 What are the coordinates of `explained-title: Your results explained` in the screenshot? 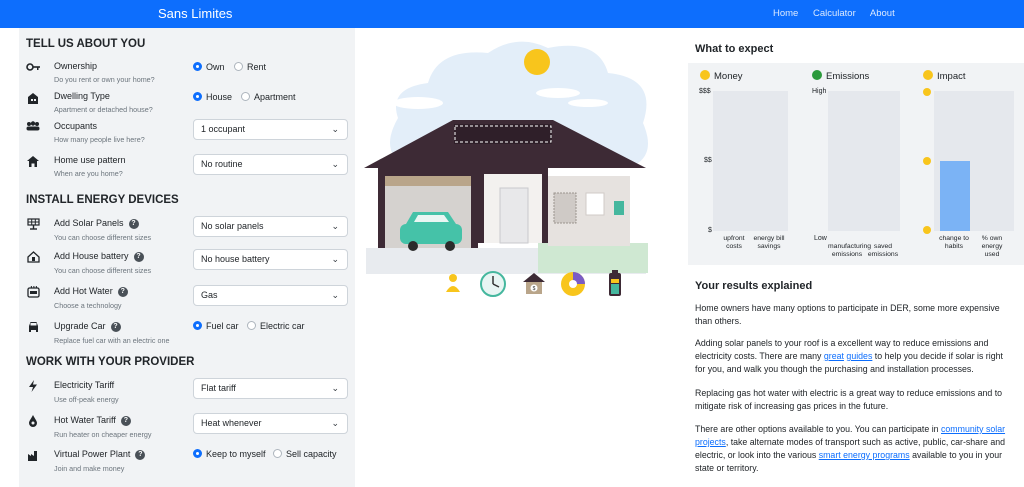 It's located at (754, 286).